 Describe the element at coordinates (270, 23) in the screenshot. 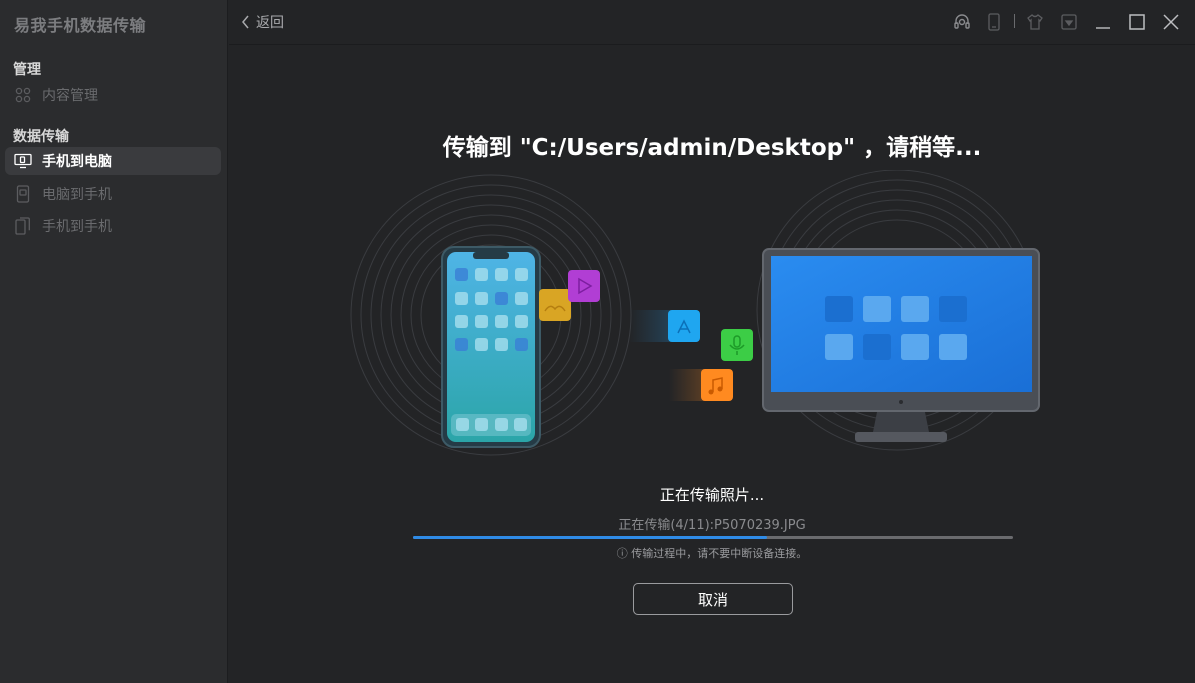

I see `back-label: 返回` at that location.